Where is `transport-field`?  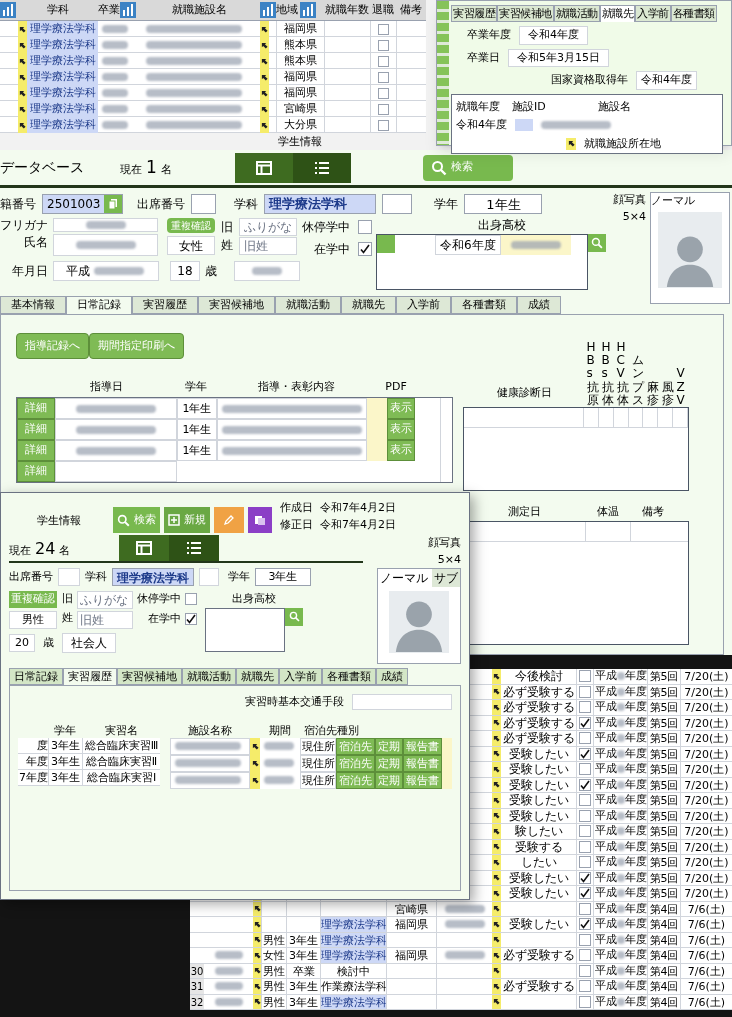
transport-field is located at coordinates (402, 702).